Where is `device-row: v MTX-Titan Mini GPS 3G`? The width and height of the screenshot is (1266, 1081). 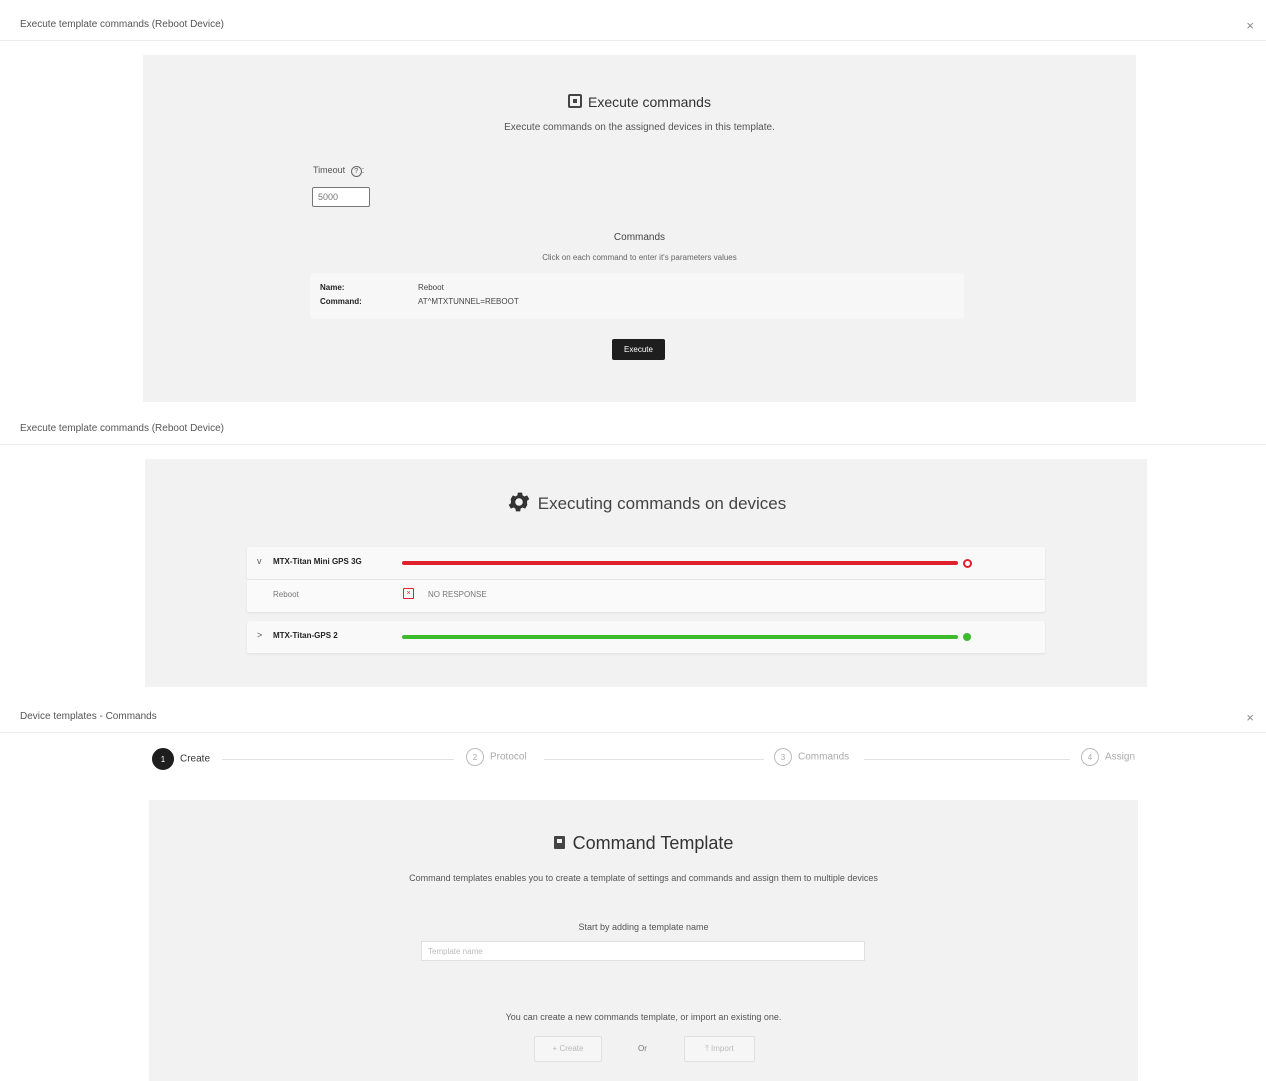 device-row: v MTX-Titan Mini GPS 3G is located at coordinates (646, 563).